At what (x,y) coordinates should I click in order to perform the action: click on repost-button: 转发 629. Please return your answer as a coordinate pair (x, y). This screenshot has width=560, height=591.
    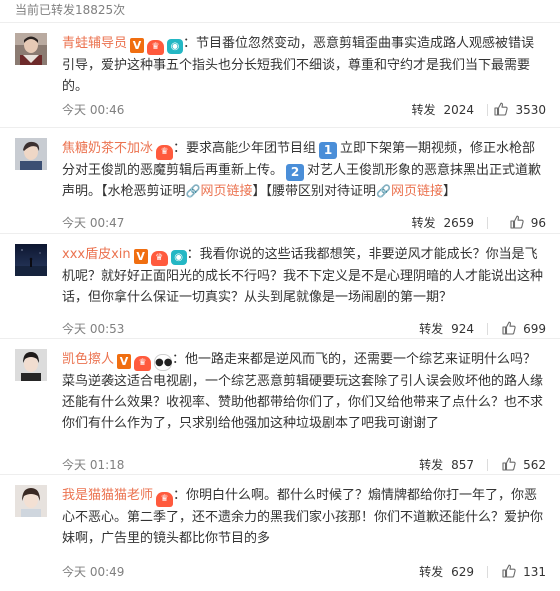
    Looking at the image, I should click on (446, 572).